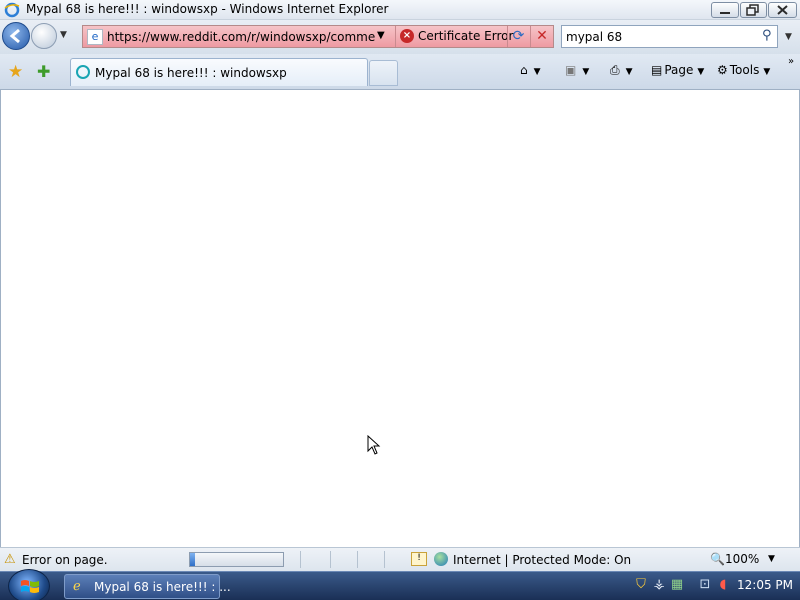 This screenshot has width=800, height=600. I want to click on popup-blocker-icon: !, so click(419, 559).